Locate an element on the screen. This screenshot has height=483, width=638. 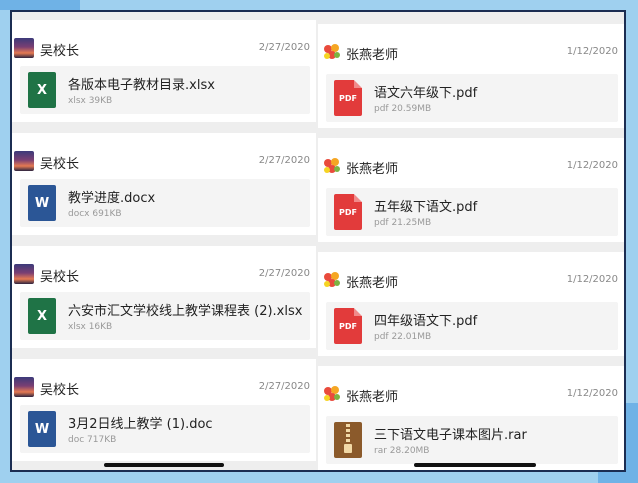
message-card: 吴校长 2/27/2020 W 教学进度.docx docx 691KB is located at coordinates (164, 184).